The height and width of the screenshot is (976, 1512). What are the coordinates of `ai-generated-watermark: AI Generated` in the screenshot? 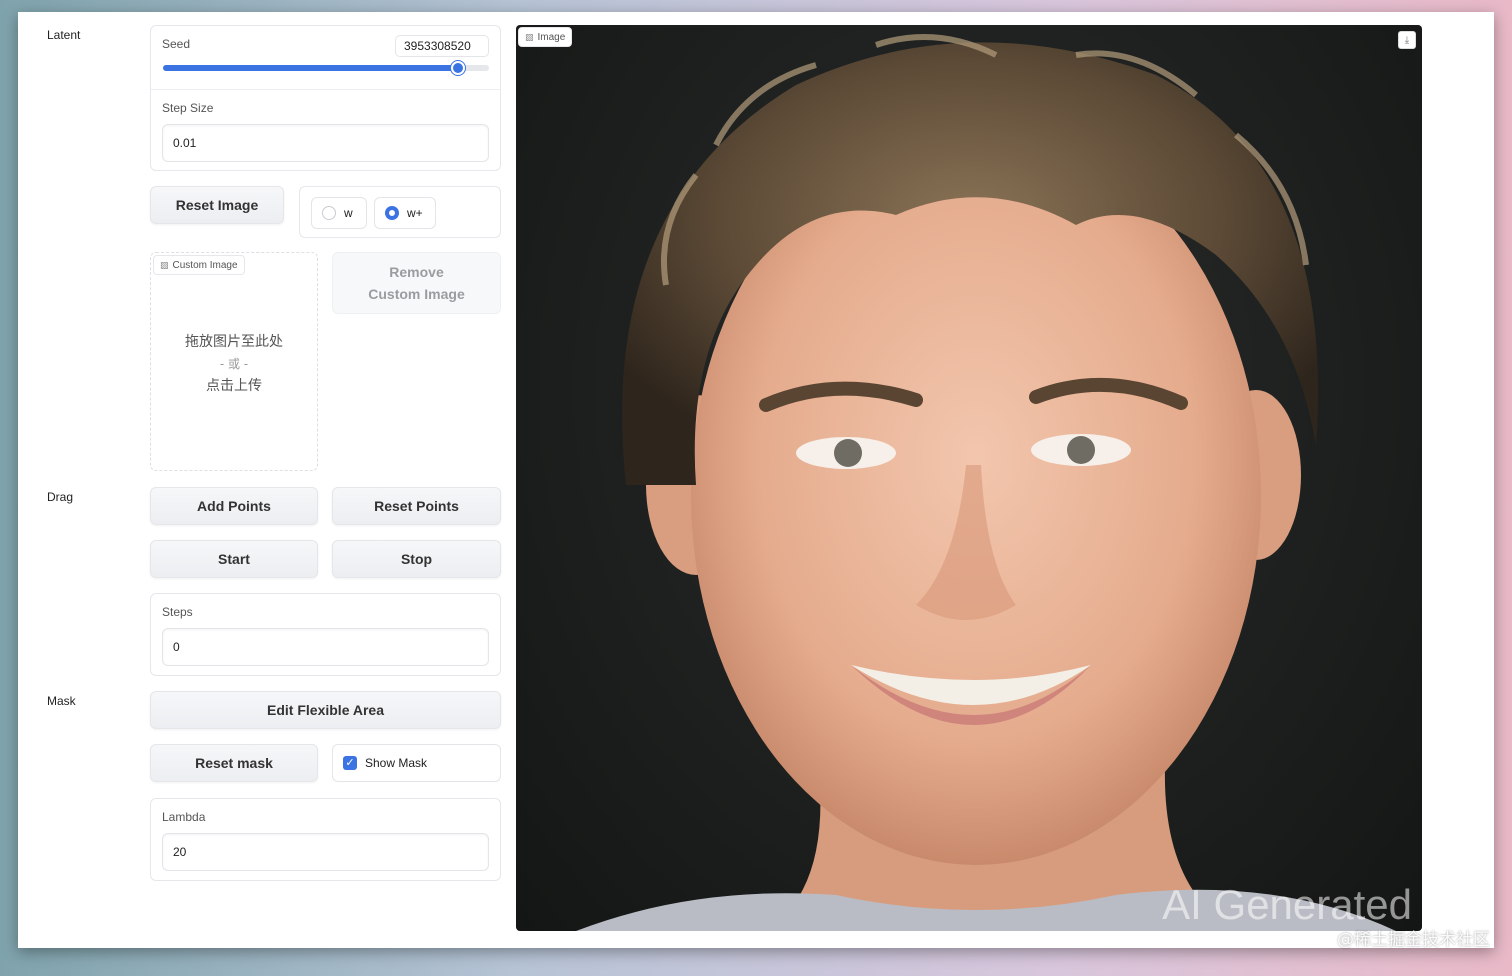 It's located at (1287, 904).